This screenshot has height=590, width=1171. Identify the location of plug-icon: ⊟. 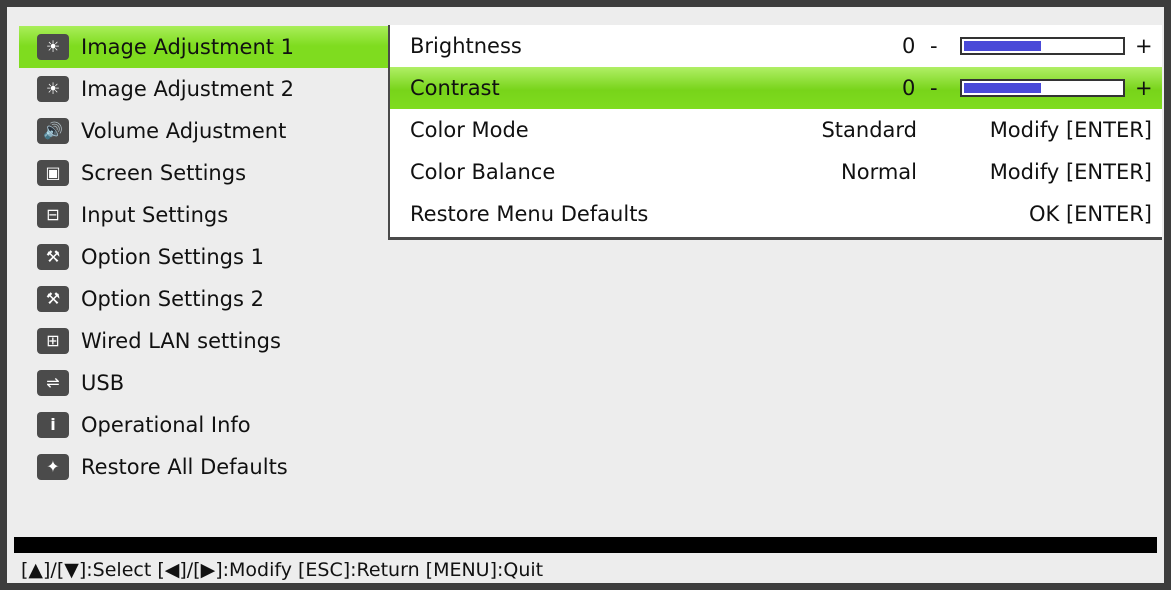
(53, 215).